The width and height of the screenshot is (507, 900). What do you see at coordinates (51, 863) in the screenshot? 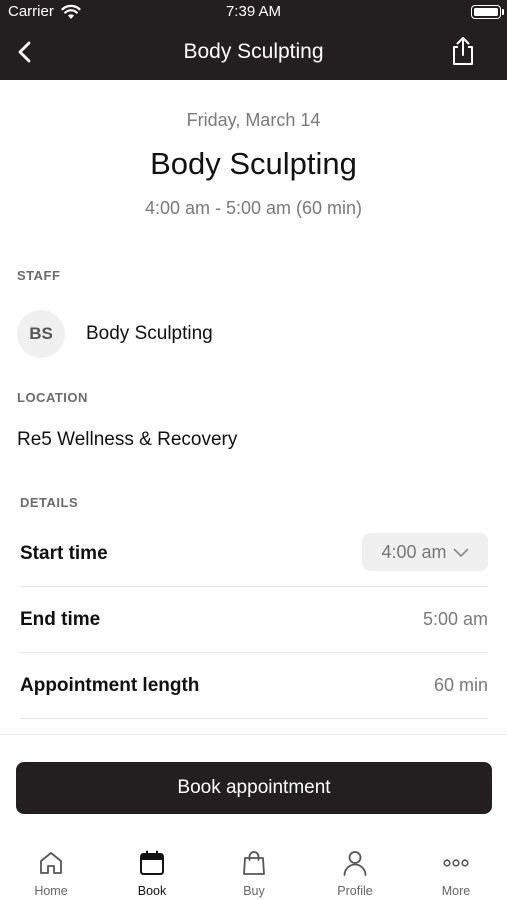
I see `home-icon` at bounding box center [51, 863].